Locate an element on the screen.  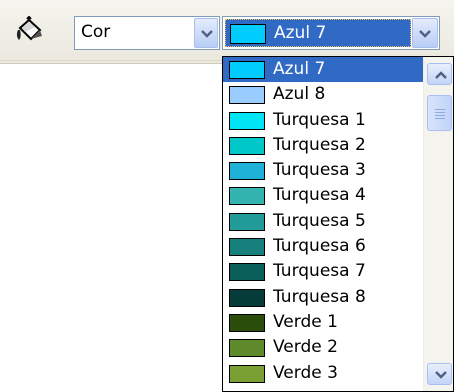
color-item-label: Turquesa 6 is located at coordinates (319, 246).